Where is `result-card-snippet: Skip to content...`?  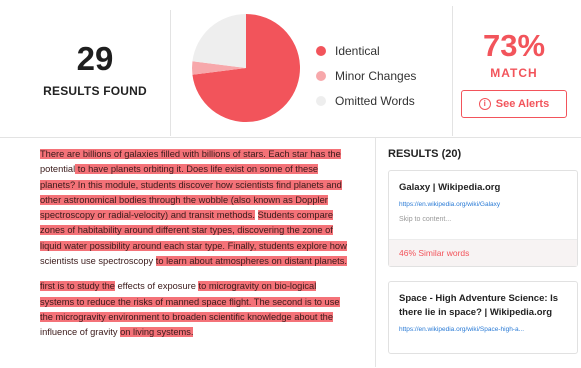
result-card-snippet: Skip to content... is located at coordinates (425, 219).